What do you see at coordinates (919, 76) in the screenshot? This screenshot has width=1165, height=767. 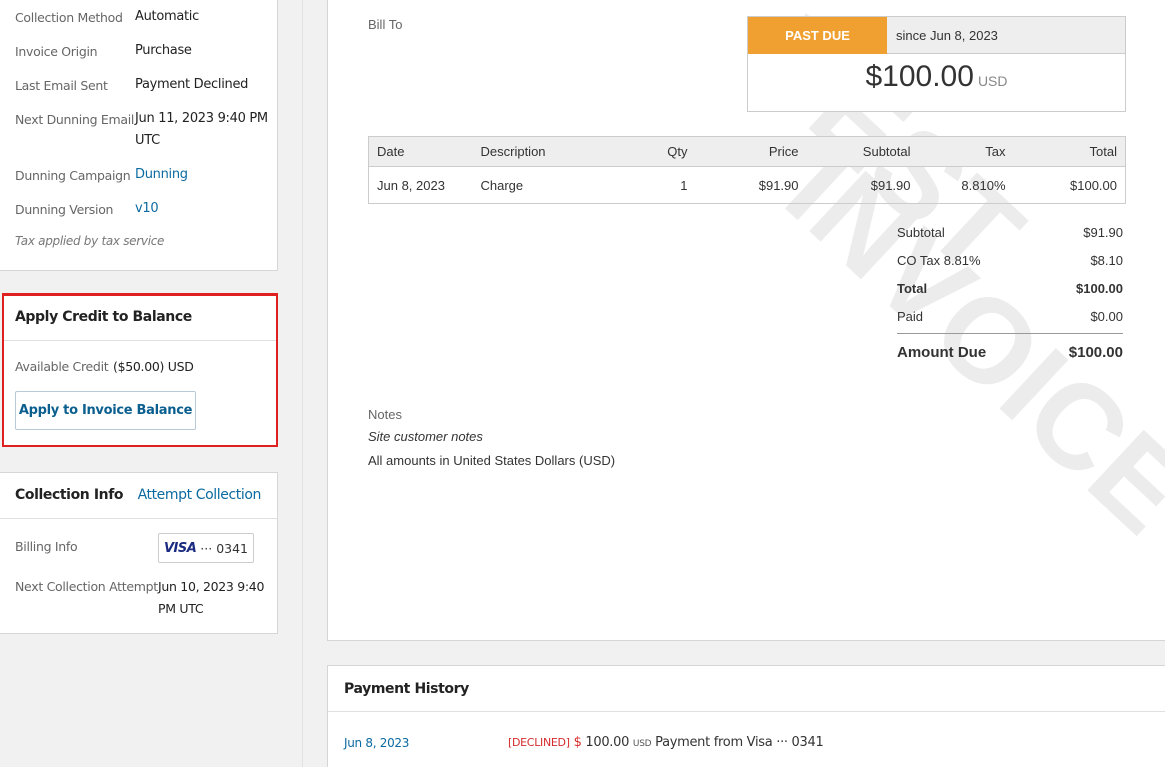 I see `amount-value: $100.00` at bounding box center [919, 76].